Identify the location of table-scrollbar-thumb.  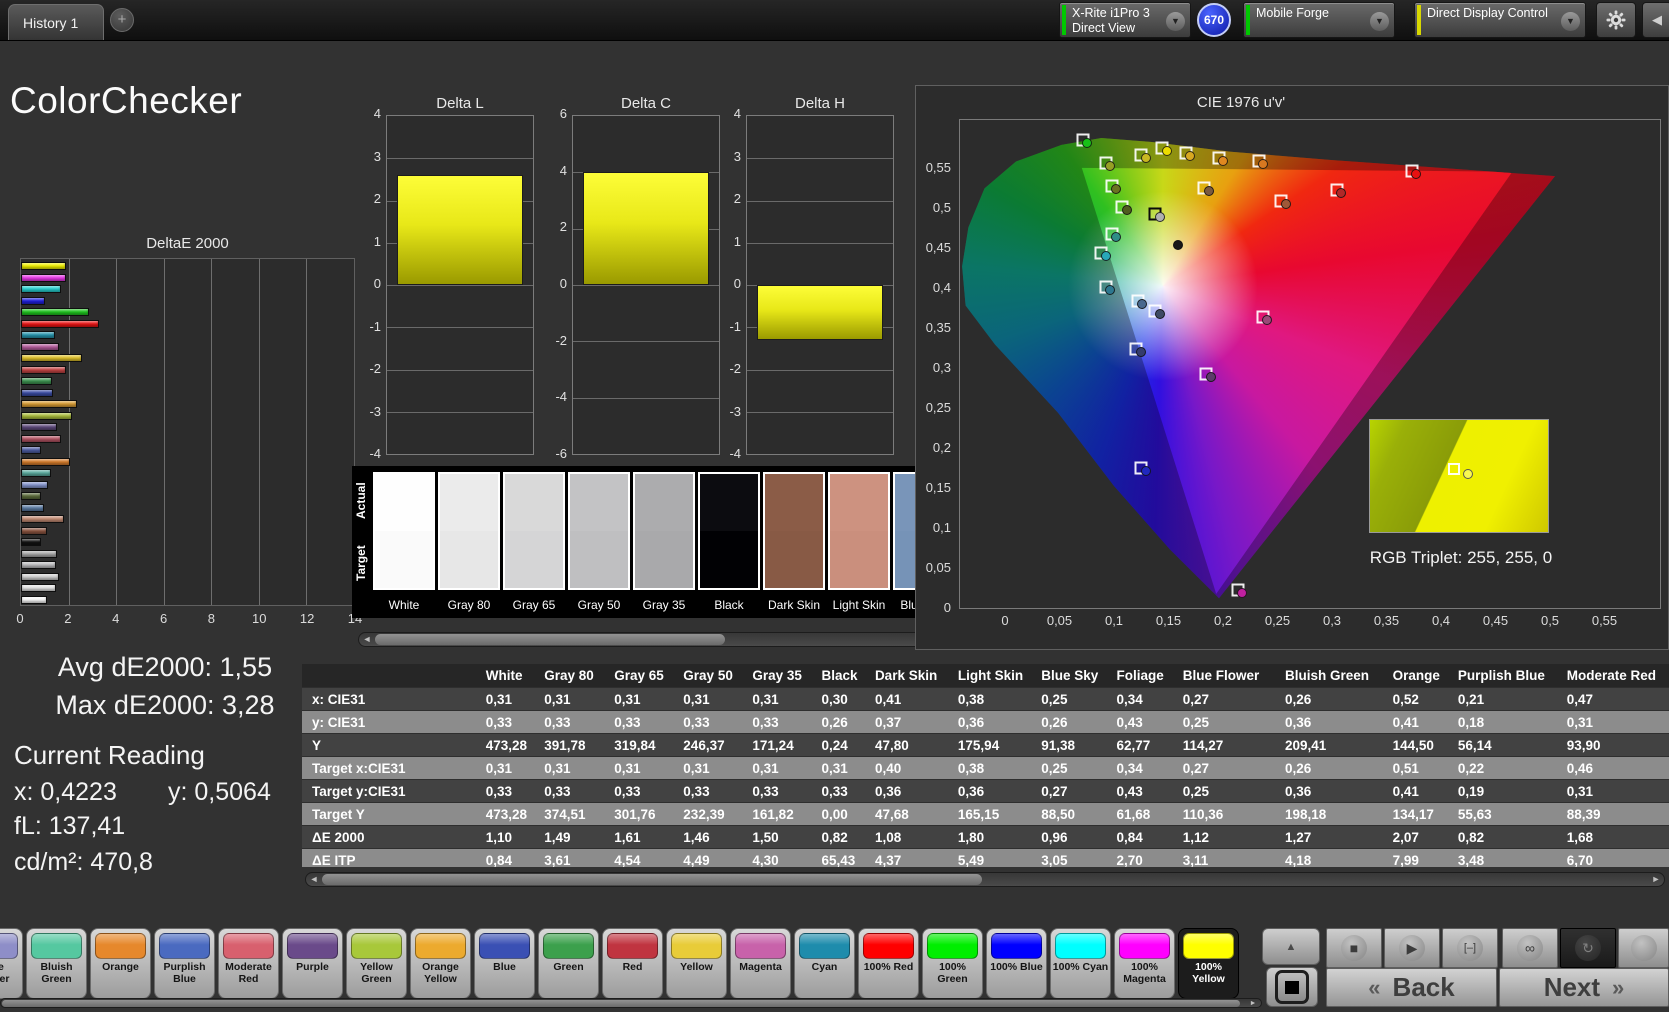
(652, 879).